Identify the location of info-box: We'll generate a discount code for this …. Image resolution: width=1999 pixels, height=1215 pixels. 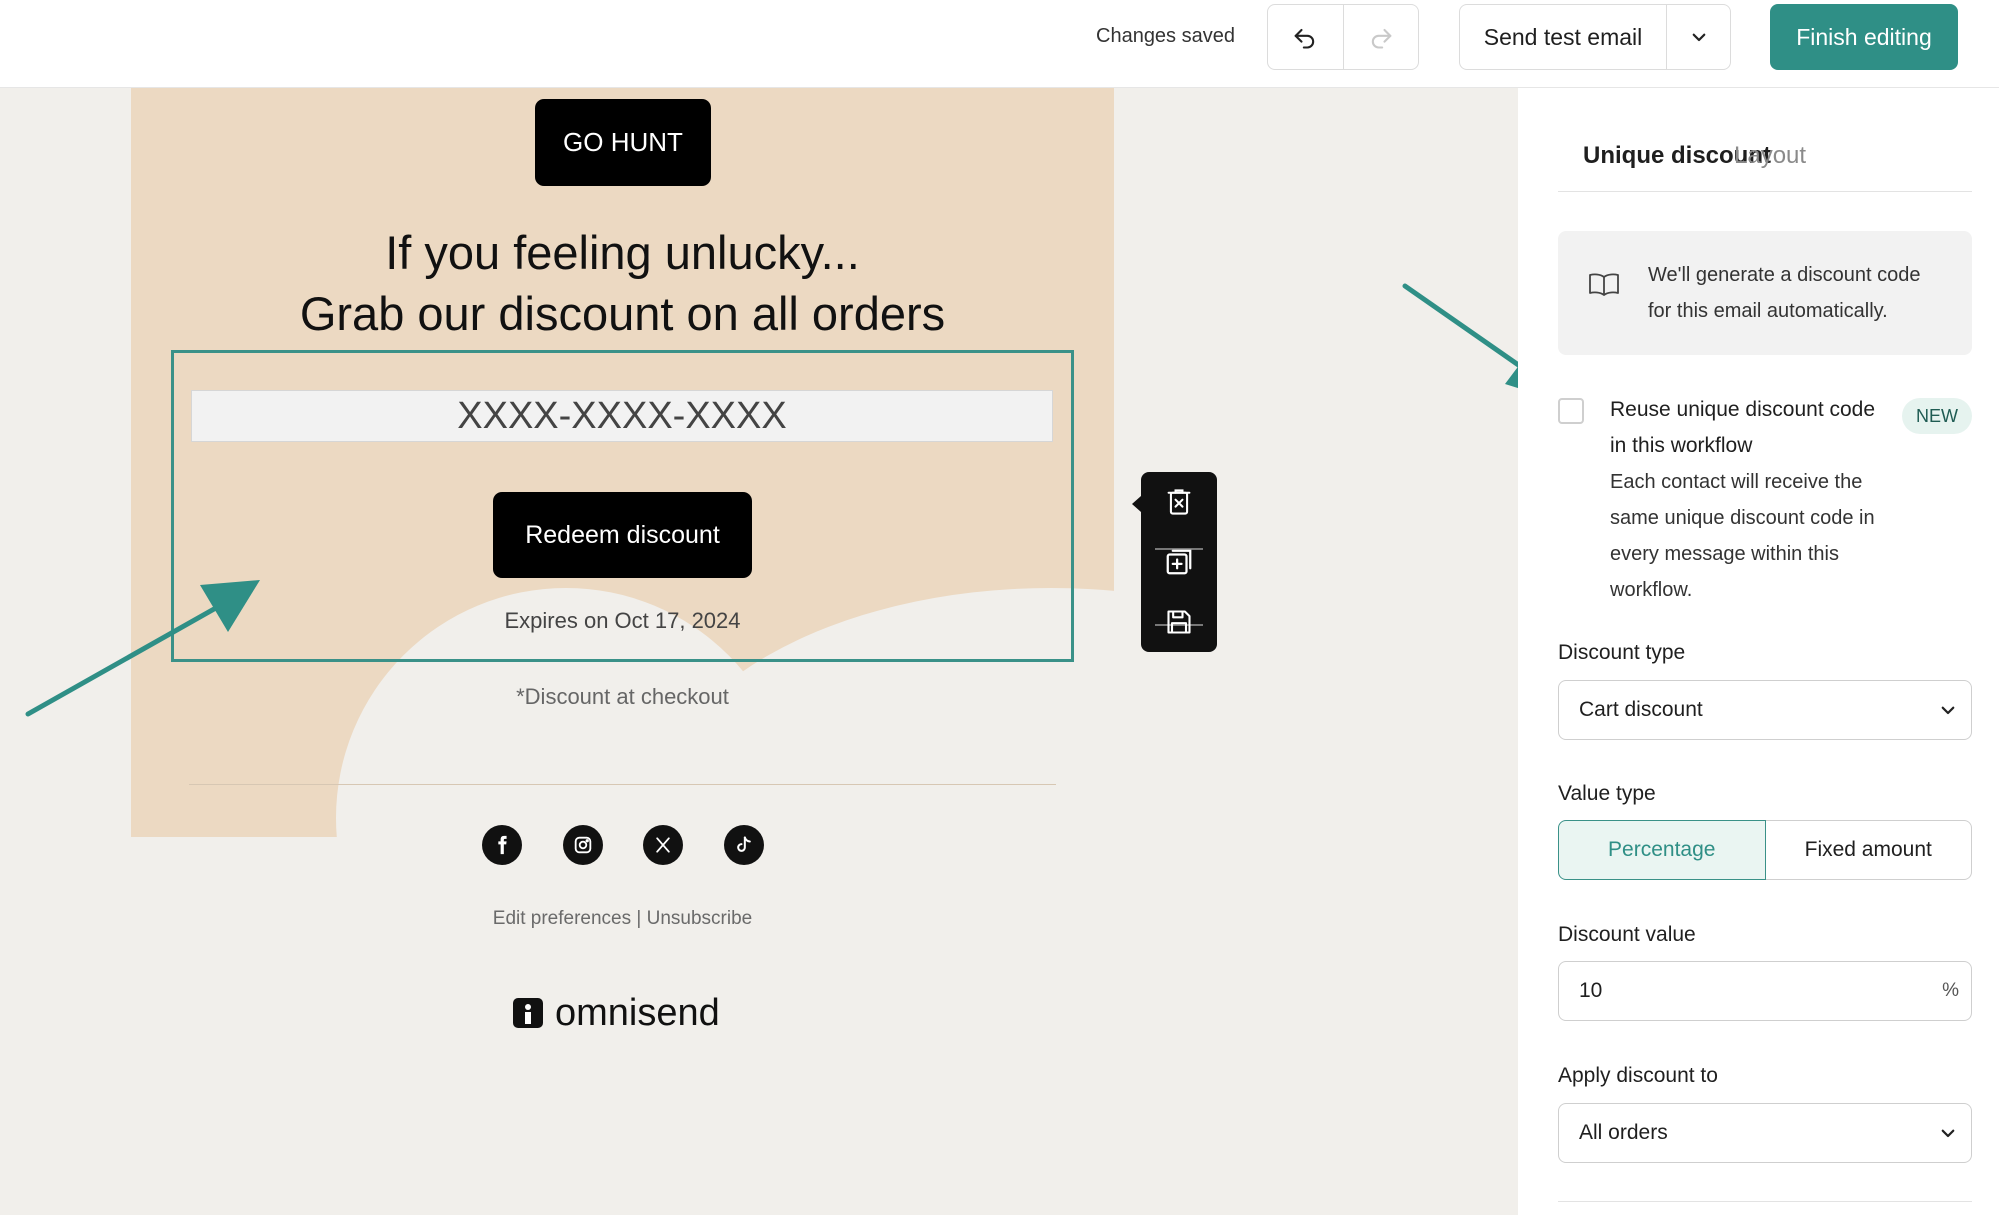
(1765, 293).